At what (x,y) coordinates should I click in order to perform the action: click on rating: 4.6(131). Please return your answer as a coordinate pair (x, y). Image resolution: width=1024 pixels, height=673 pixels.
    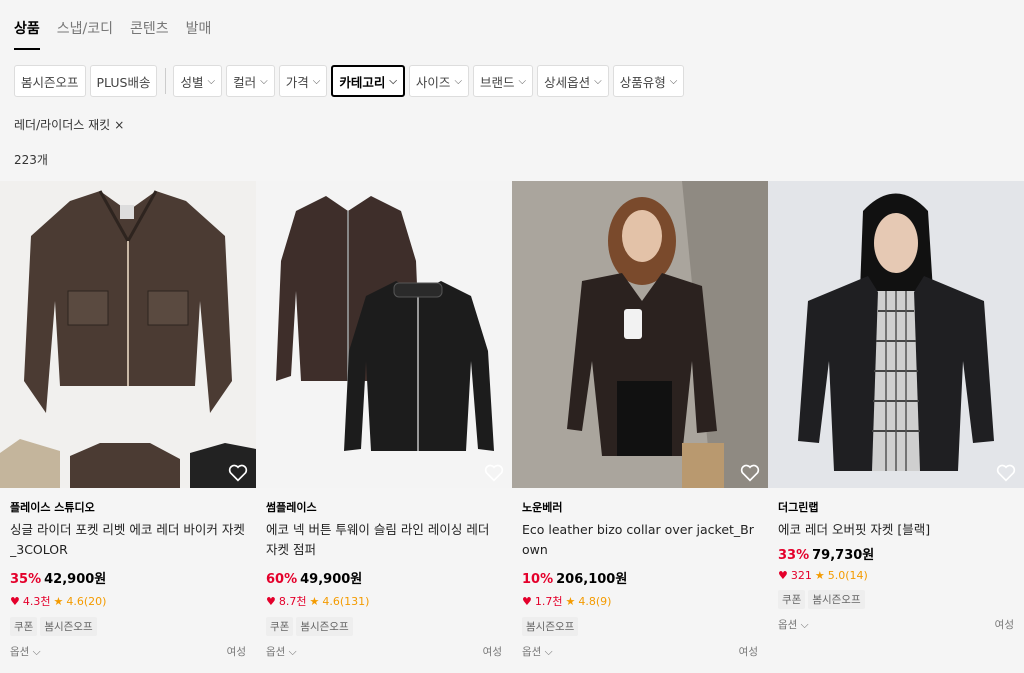
    Looking at the image, I should click on (346, 601).